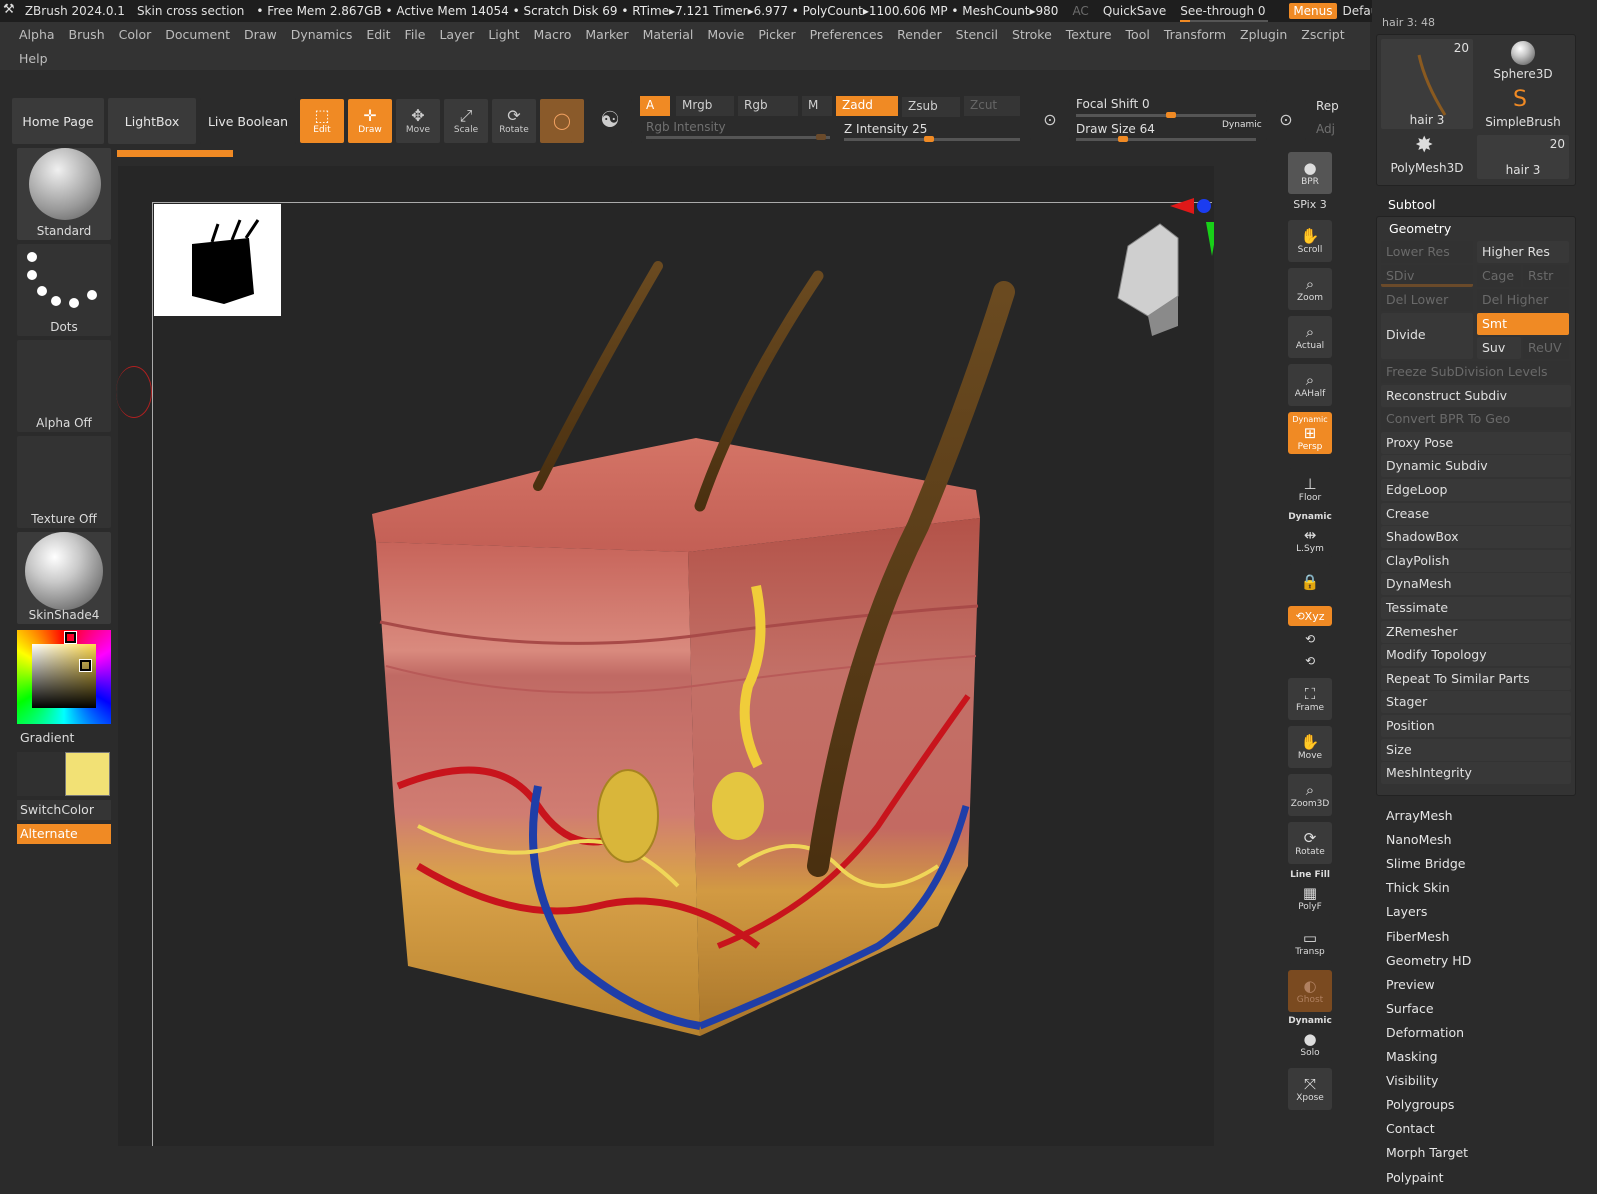 Image resolution: width=1597 pixels, height=1194 pixels. I want to click on geometry-item-size: Size, so click(1476, 749).